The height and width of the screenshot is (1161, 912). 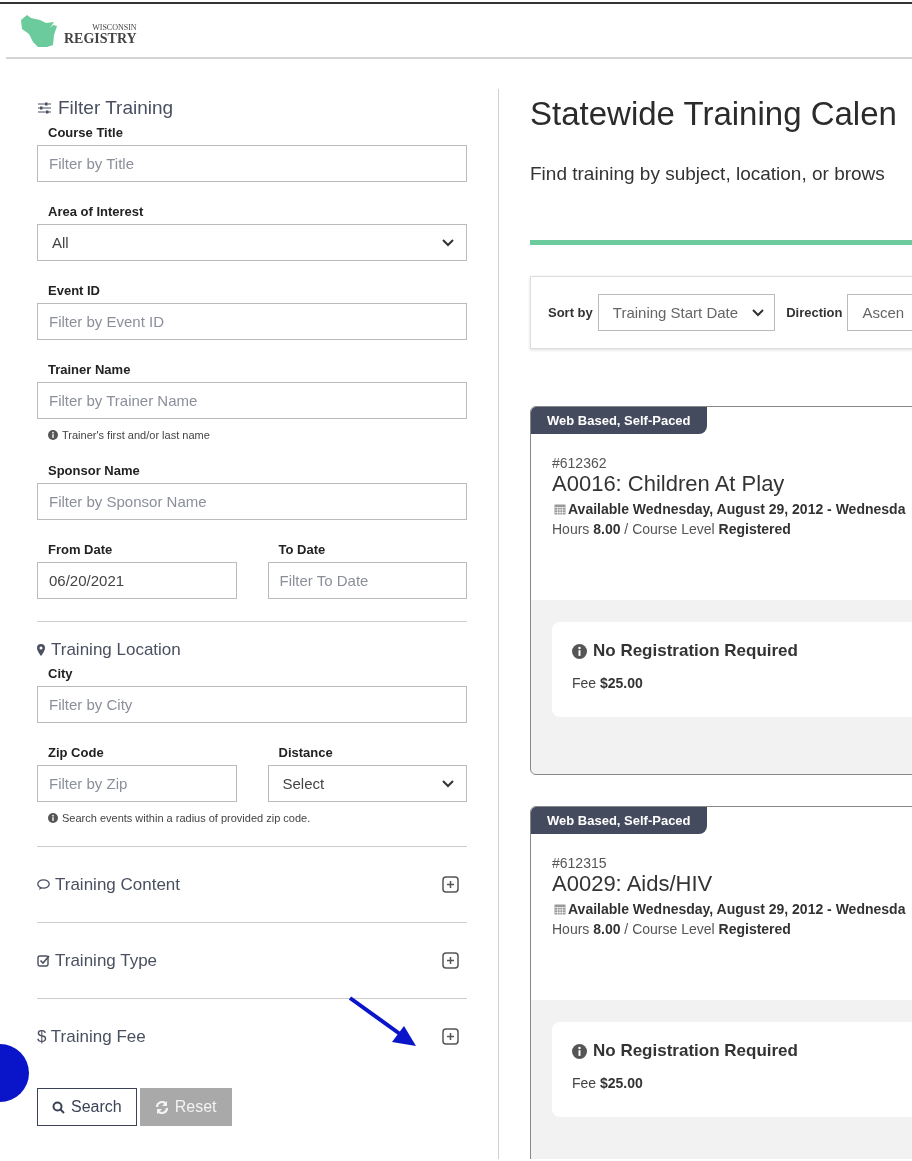 I want to click on direction-select: Ascen, so click(x=879, y=312).